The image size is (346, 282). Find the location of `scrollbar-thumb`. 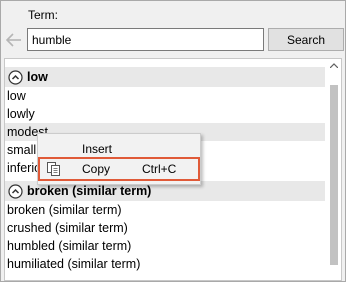

scrollbar-thumb is located at coordinates (334, 175).